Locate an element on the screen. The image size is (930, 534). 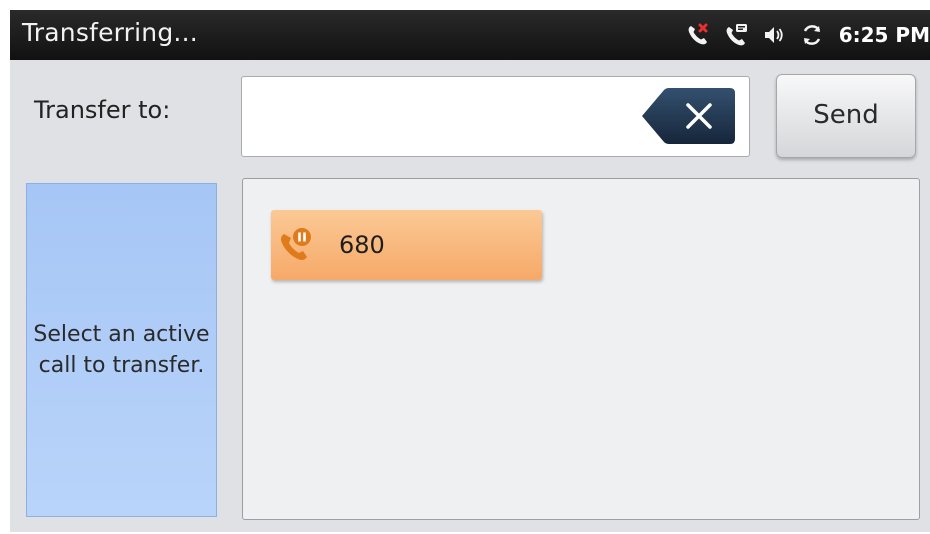
instruction-panel: Select an active call to transfer. is located at coordinates (121, 350).